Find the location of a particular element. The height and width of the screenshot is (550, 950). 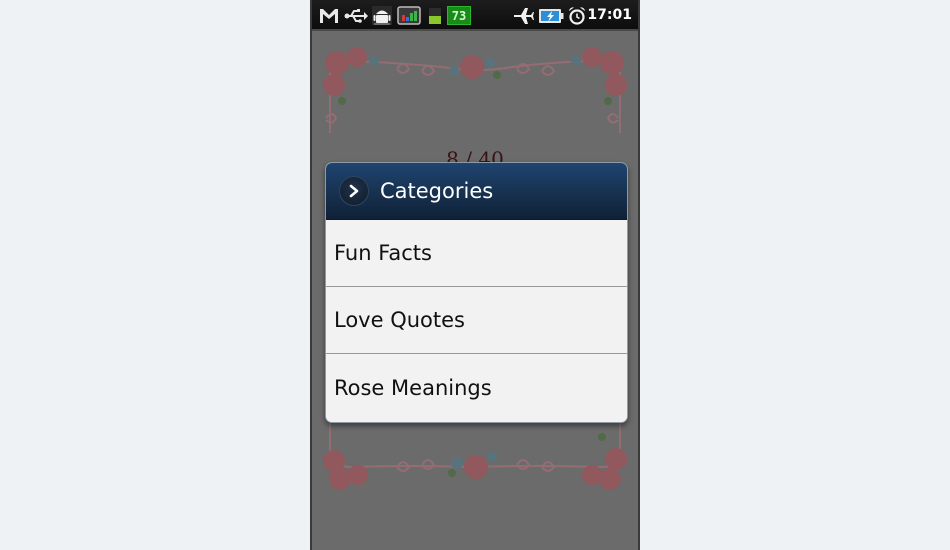

category-item-label: Rose Meanings is located at coordinates (413, 388).